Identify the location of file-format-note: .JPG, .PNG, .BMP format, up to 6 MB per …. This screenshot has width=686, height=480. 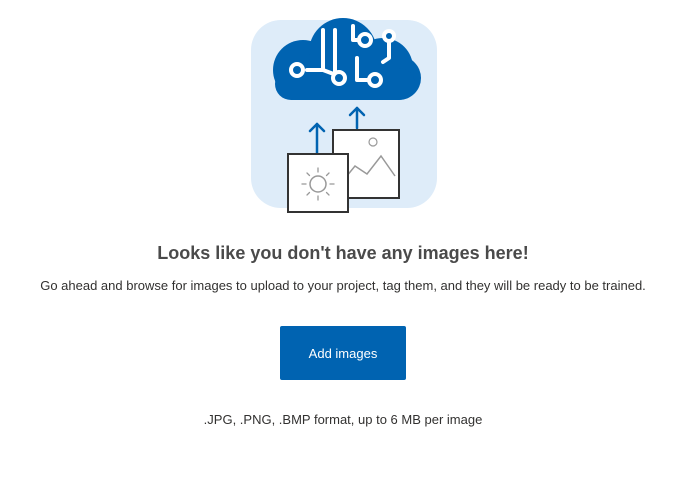
(343, 419).